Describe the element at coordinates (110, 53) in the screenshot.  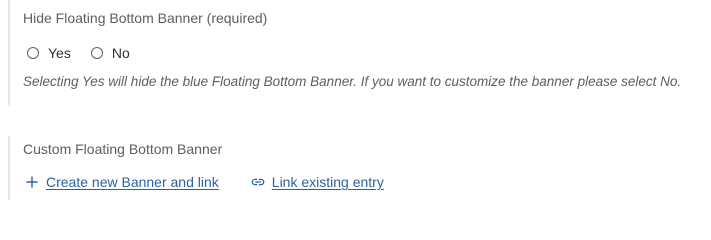
I see `radio-option-no: No` at that location.